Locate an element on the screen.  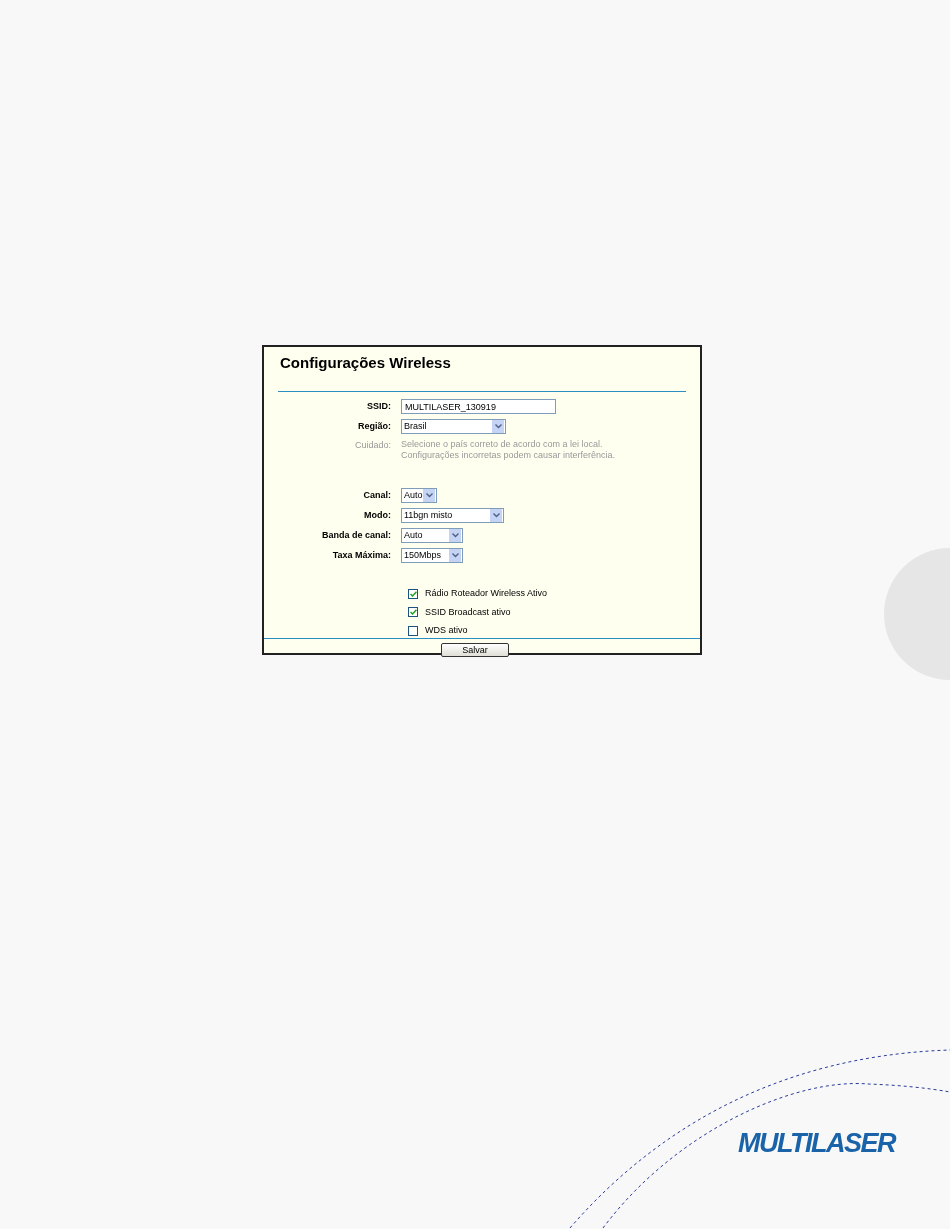
dropdown-select: Brasil is located at coordinates (453, 426).